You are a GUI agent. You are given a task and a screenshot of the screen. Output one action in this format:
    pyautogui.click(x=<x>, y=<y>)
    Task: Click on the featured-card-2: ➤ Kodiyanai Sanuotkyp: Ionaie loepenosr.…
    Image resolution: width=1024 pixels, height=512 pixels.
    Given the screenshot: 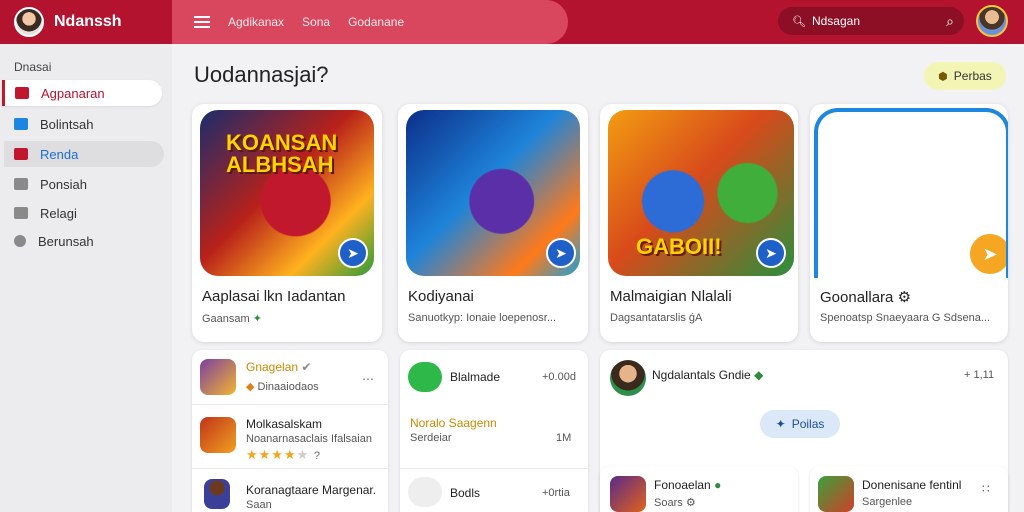 What is the action you would take?
    pyautogui.click(x=493, y=223)
    